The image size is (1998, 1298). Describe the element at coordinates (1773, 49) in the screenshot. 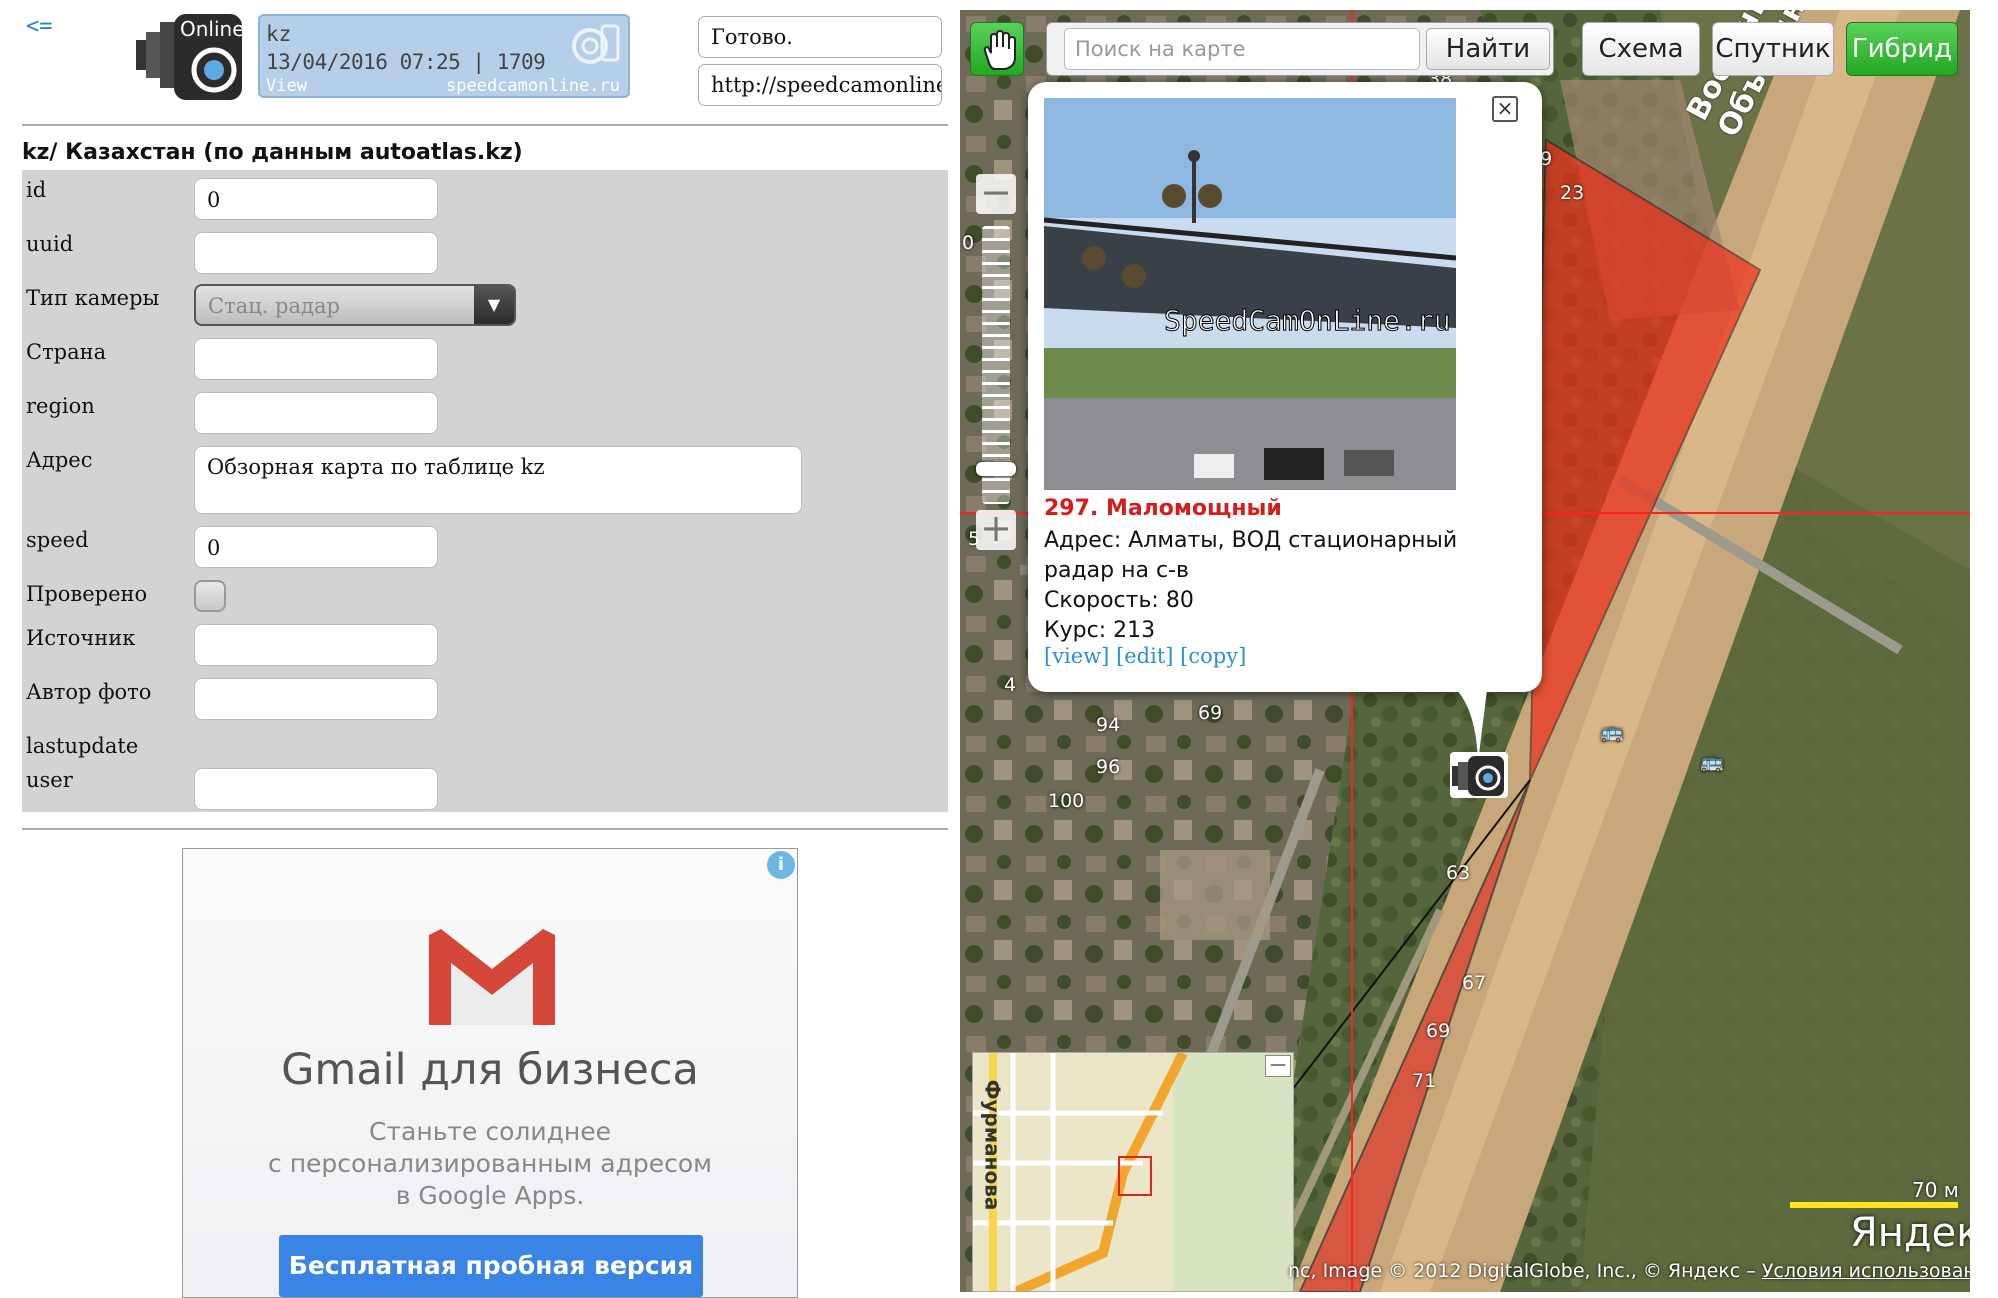

I see `layer-satellite-button: Спутник` at that location.